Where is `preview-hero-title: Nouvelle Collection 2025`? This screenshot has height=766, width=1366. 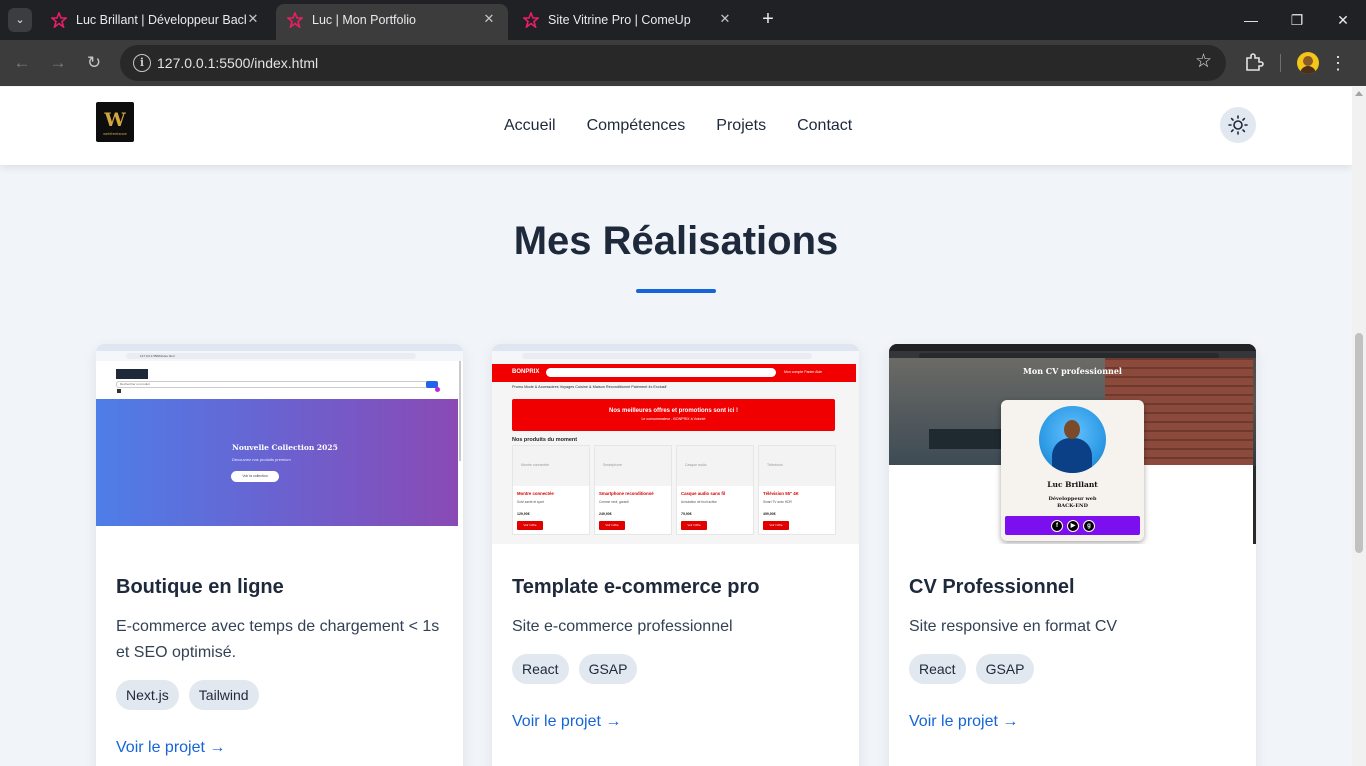 preview-hero-title: Nouvelle Collection 2025 is located at coordinates (285, 447).